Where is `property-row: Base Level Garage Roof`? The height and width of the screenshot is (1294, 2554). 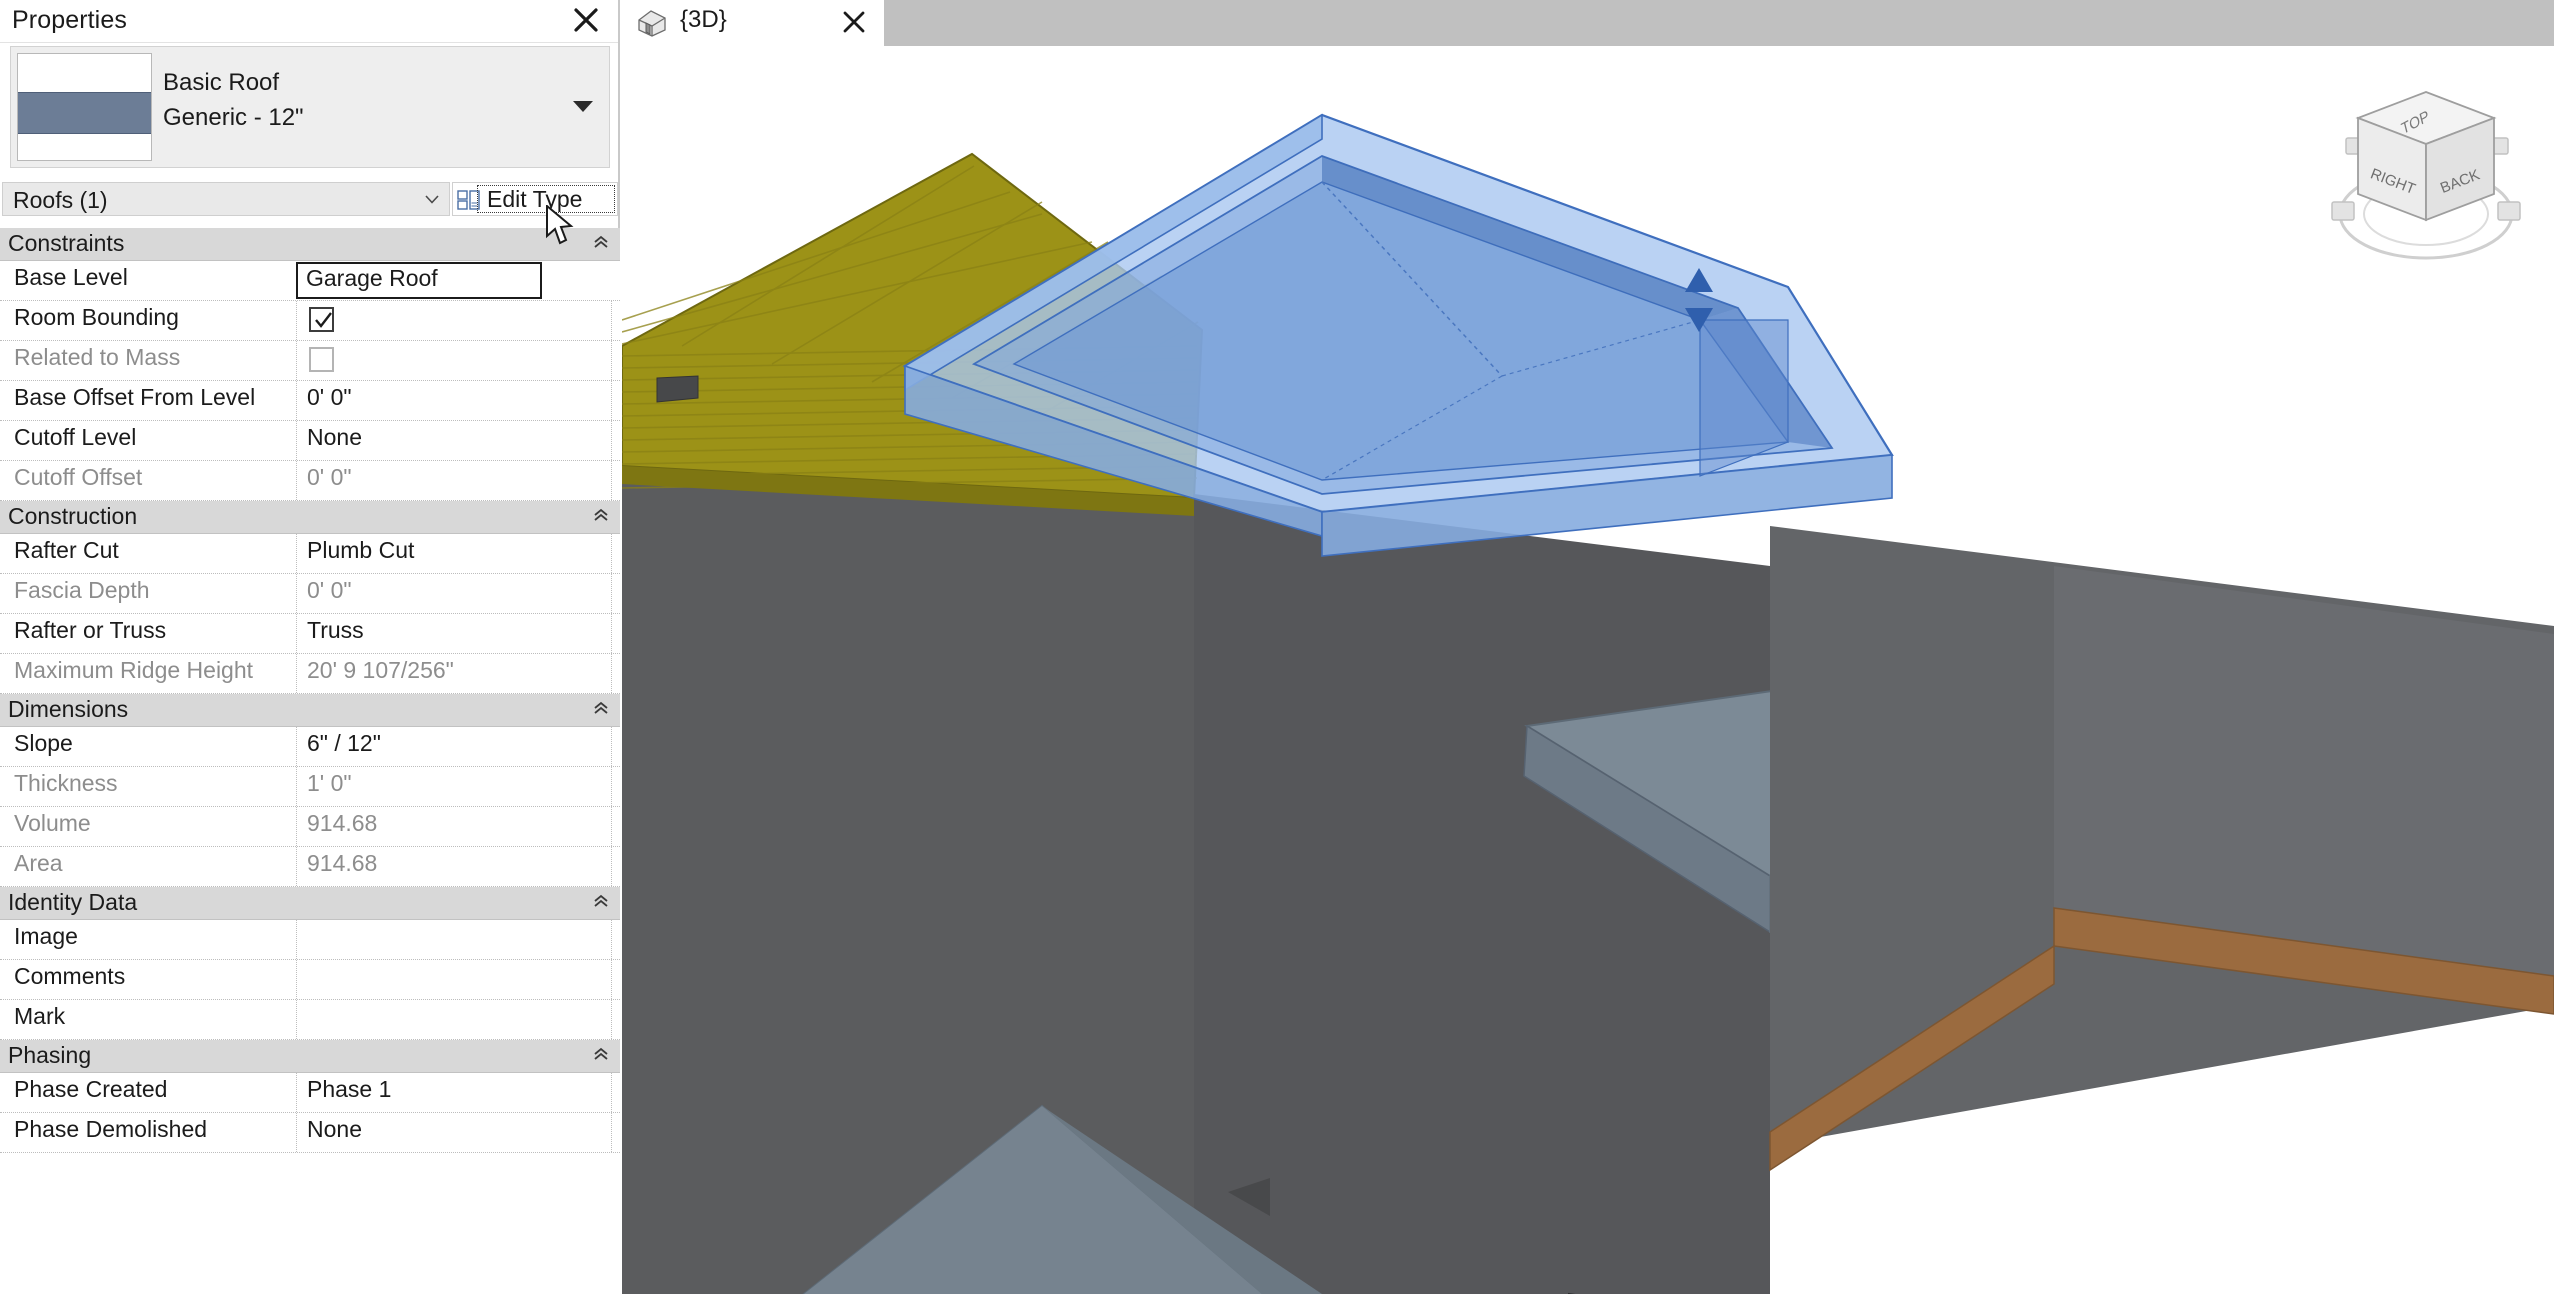
property-row: Base Level Garage Roof is located at coordinates (310, 281).